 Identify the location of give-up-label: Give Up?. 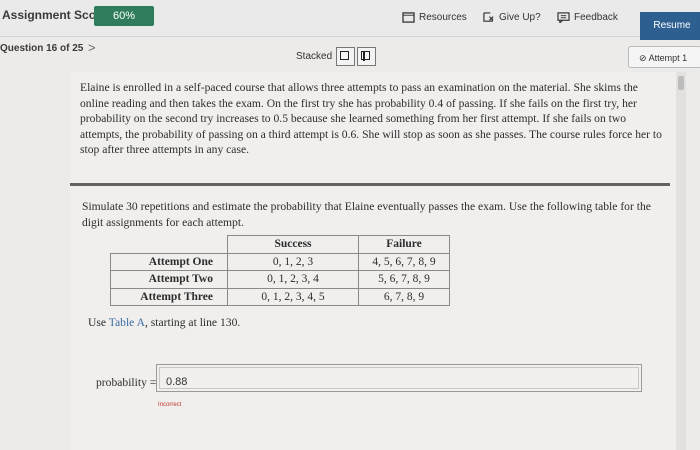
(520, 17).